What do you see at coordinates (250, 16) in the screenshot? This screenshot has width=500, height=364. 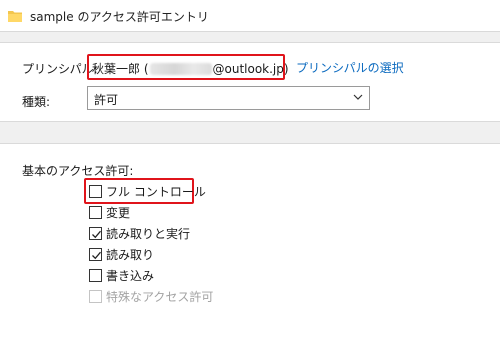 I see `title-bar: sample のアクセス許可エントリ` at bounding box center [250, 16].